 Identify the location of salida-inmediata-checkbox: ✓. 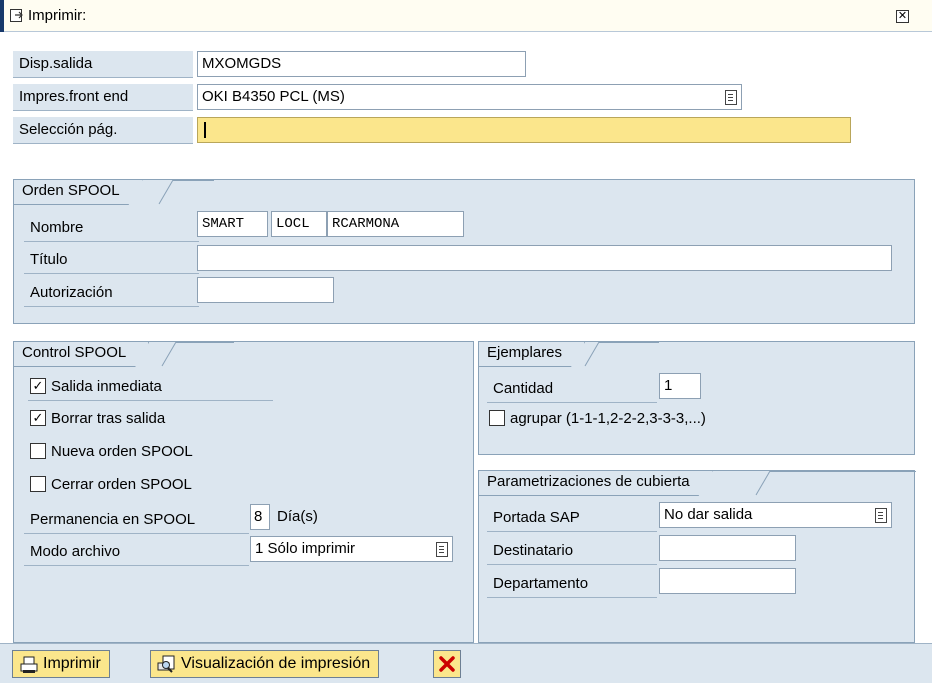
(38, 386).